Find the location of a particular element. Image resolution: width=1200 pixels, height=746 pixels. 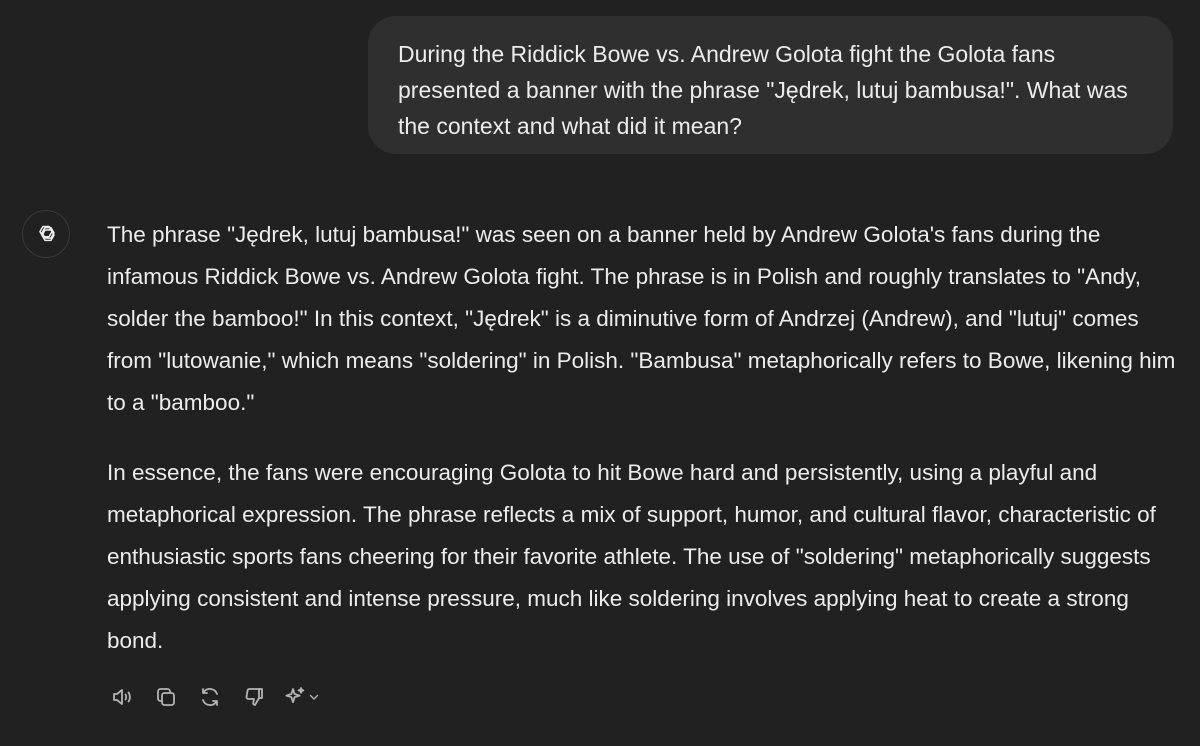

assistant-avatar is located at coordinates (46, 234).